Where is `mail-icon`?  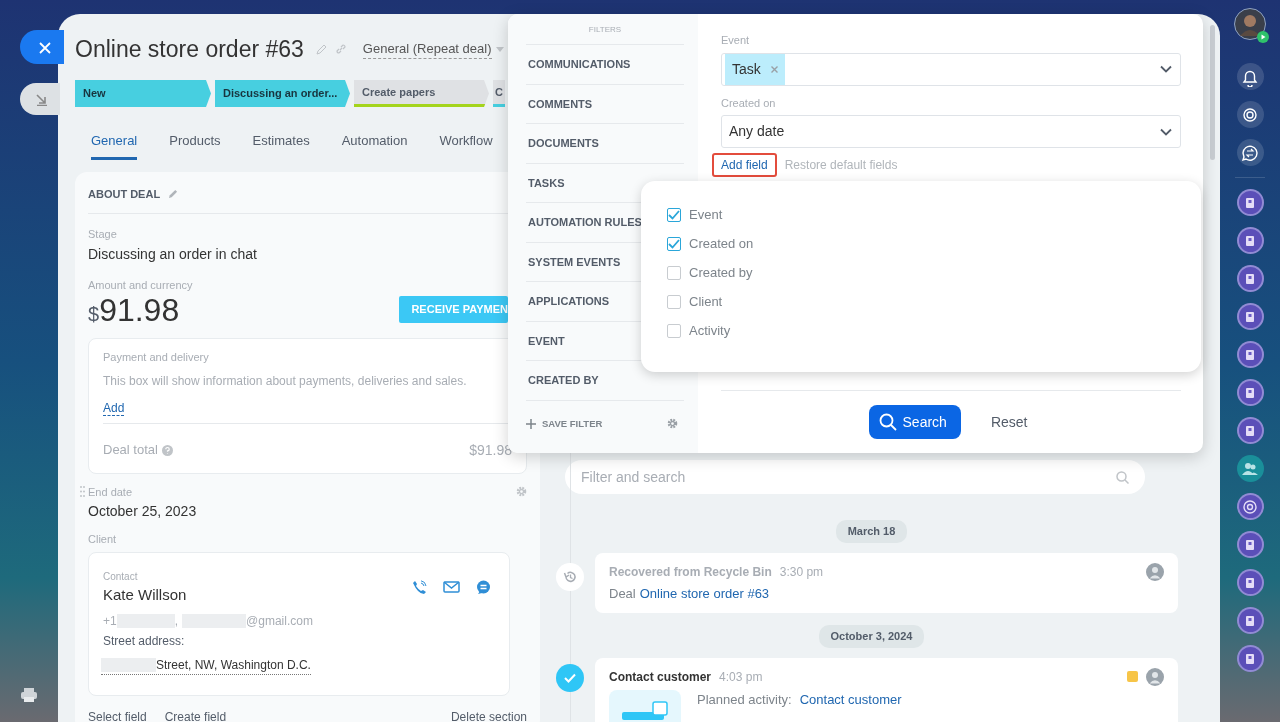 mail-icon is located at coordinates (451, 587).